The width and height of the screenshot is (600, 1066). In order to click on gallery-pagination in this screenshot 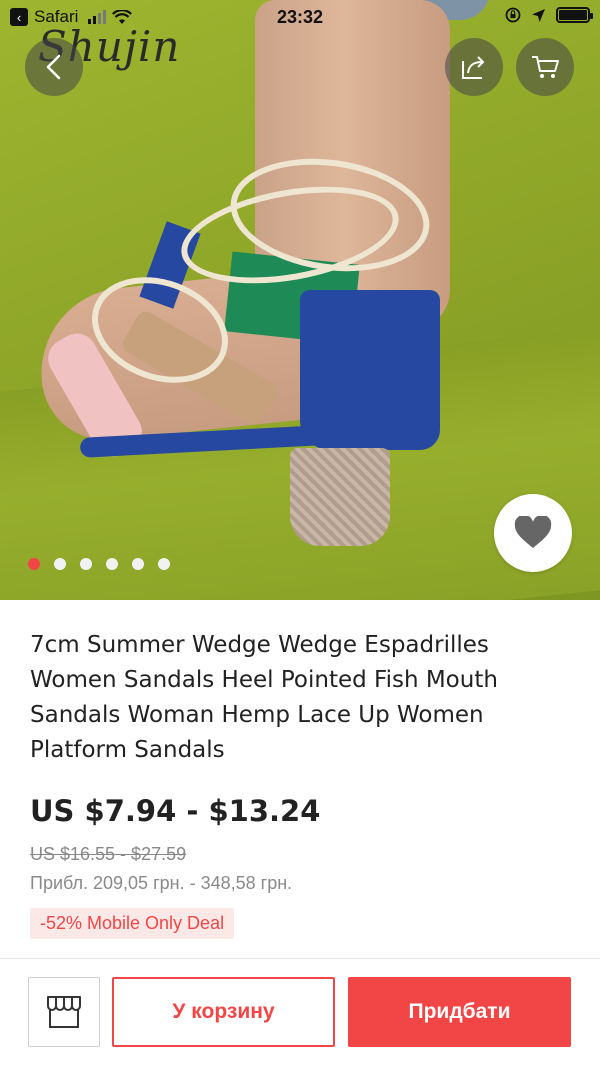, I will do `click(99, 564)`.